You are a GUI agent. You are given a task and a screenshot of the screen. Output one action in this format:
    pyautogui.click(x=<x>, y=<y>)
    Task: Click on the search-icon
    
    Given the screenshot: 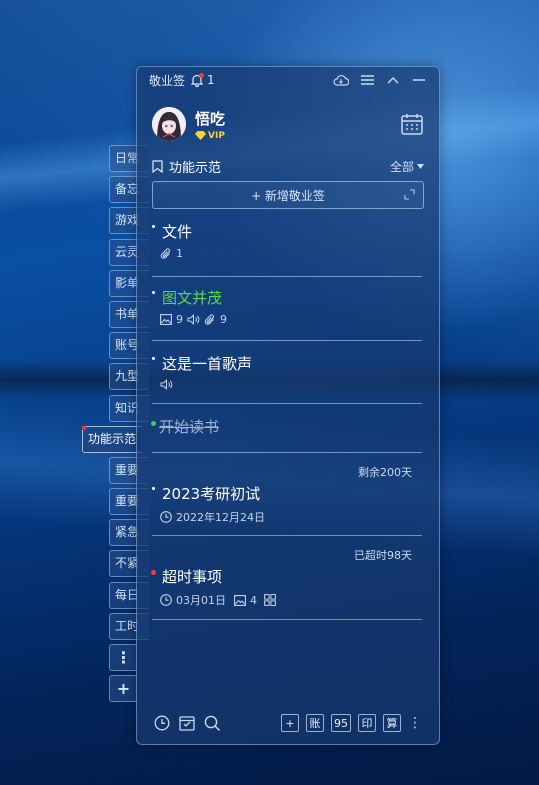 What is the action you would take?
    pyautogui.click(x=212, y=723)
    